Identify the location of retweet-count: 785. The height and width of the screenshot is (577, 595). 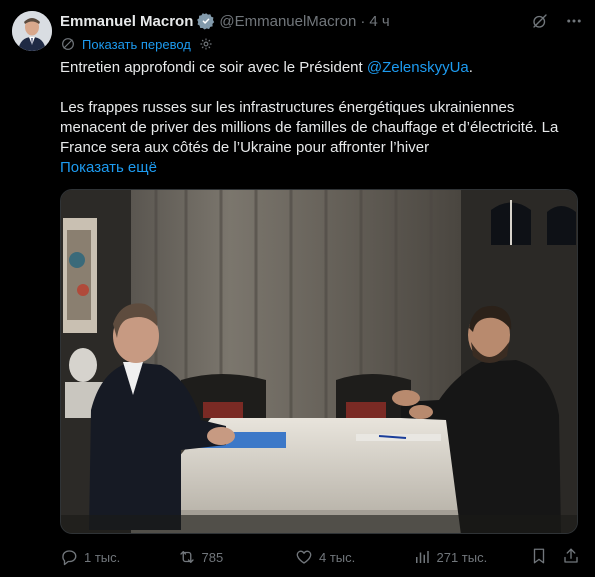
(212, 557).